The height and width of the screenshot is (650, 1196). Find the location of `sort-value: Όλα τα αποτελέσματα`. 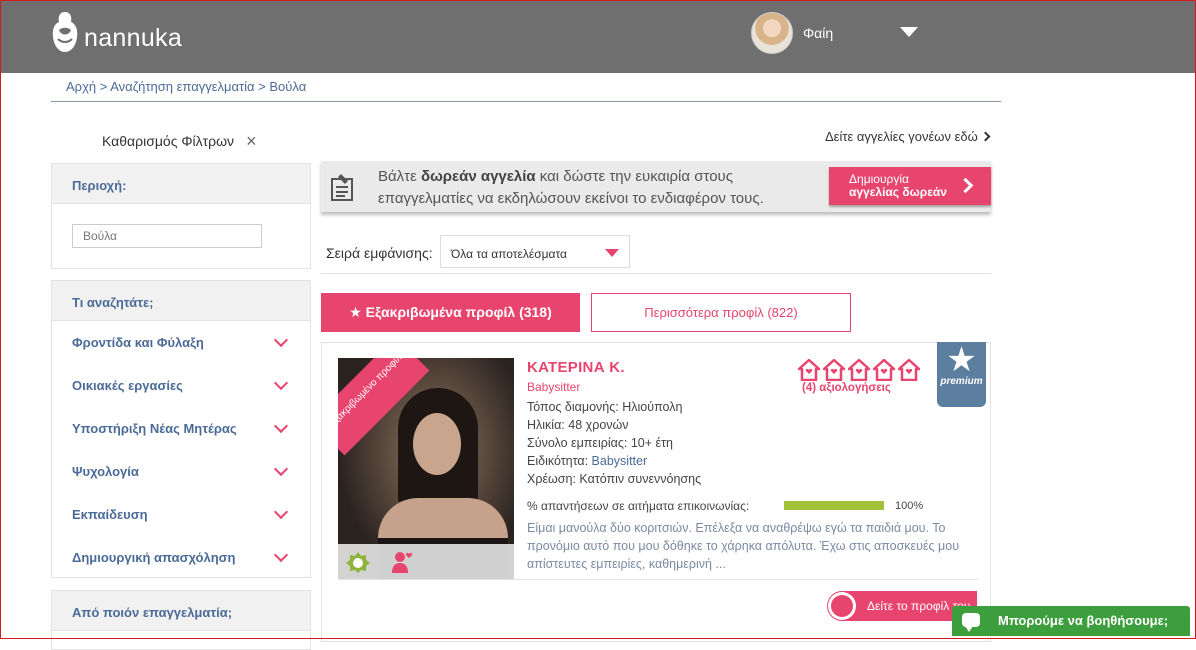

sort-value: Όλα τα αποτελέσματα is located at coordinates (509, 254).